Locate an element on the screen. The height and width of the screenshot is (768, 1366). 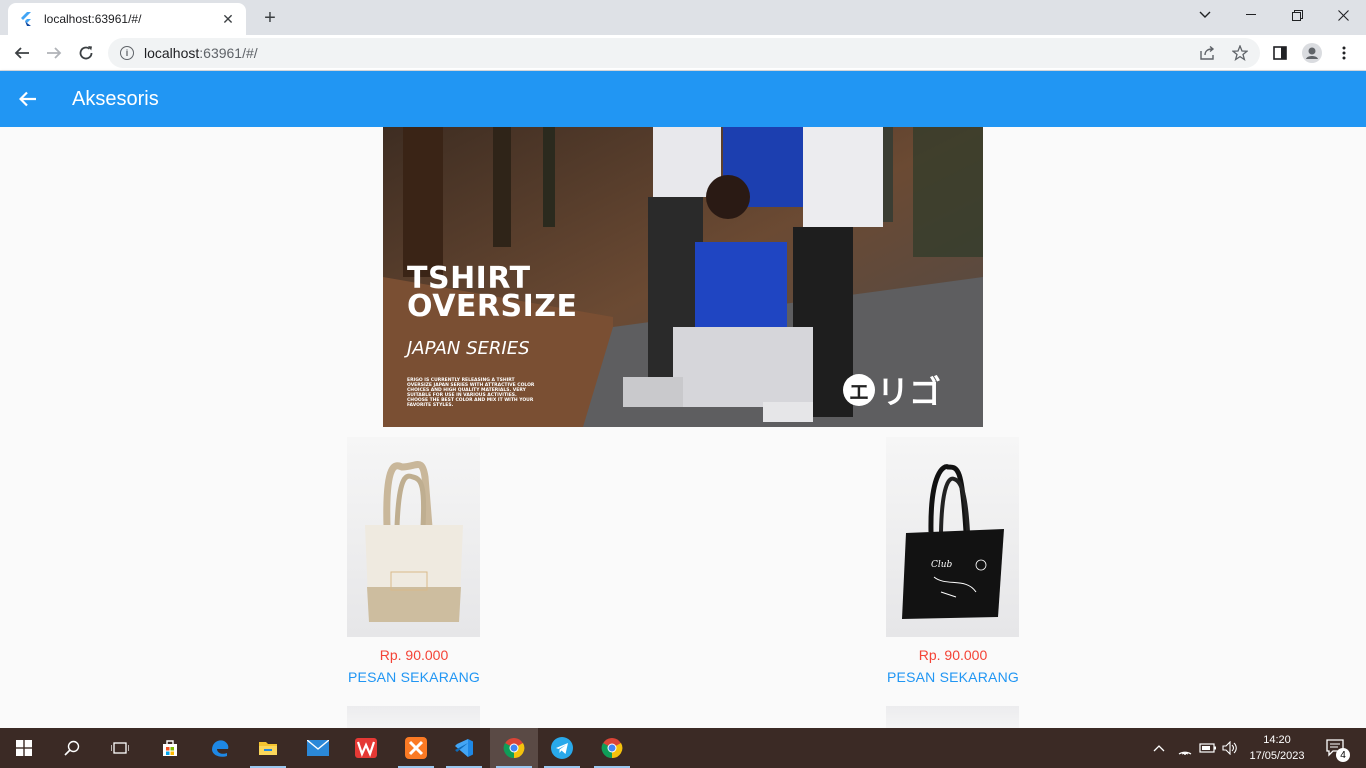
product-card: Rp. 90.000 PESAN SEKARANG is located at coordinates (414, 561).